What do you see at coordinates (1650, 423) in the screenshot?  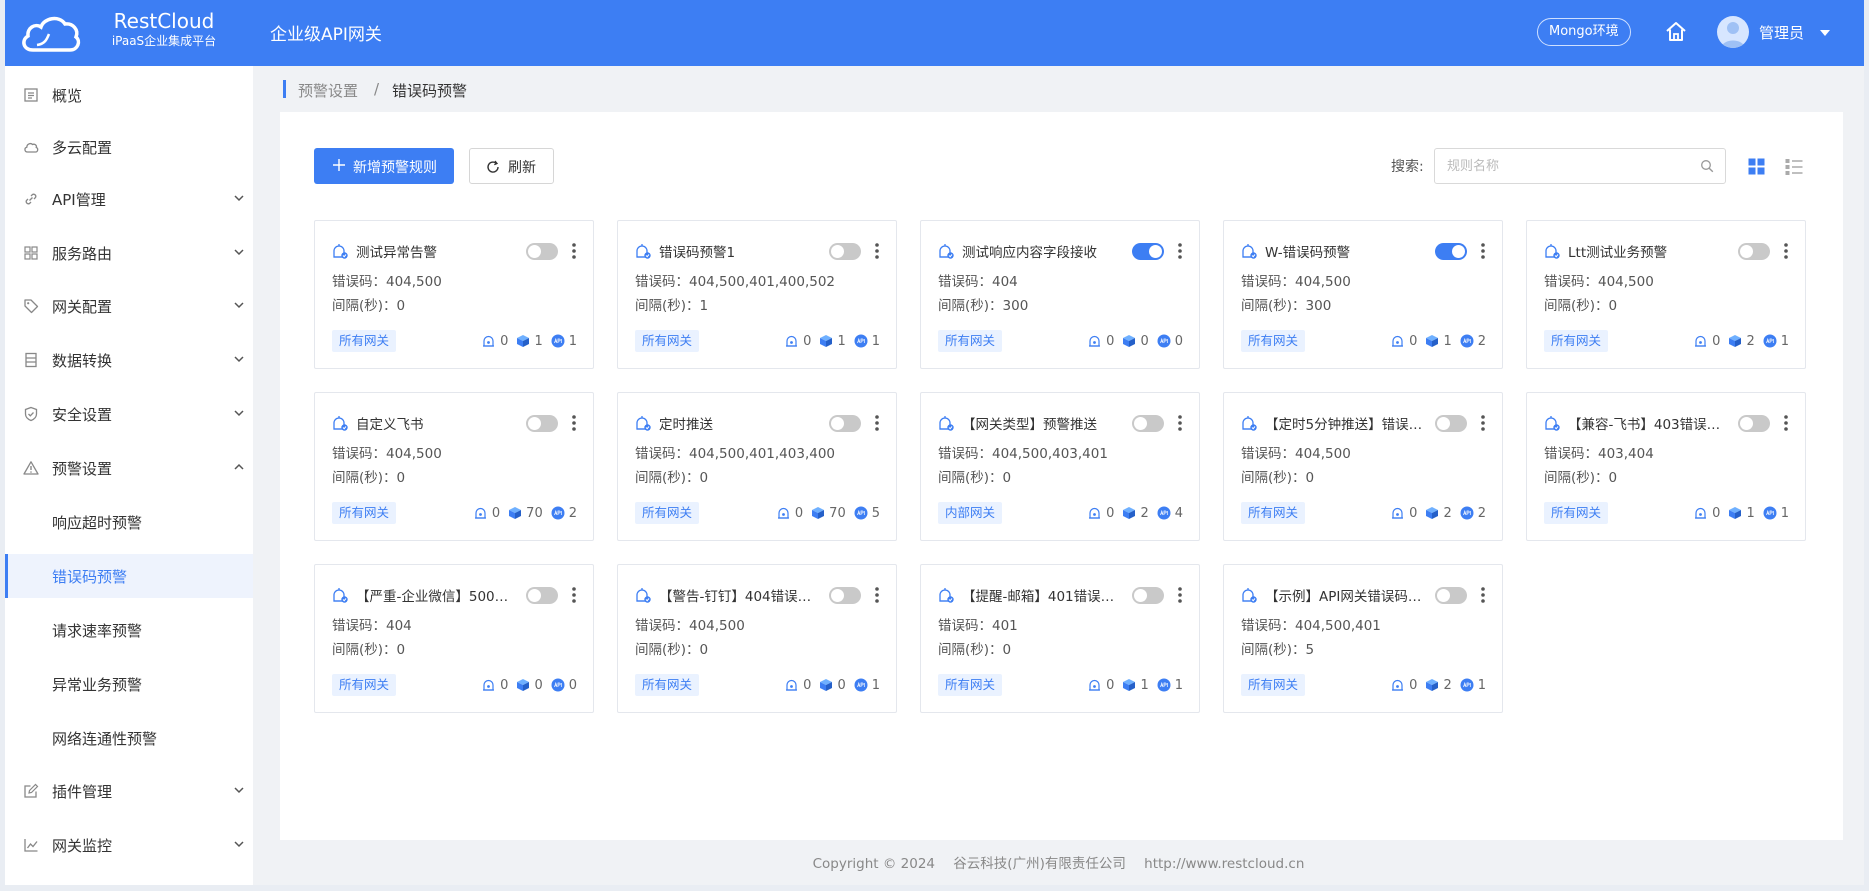 I see `alert-rule-title: 【兼容-飞书】403错误码预警` at bounding box center [1650, 423].